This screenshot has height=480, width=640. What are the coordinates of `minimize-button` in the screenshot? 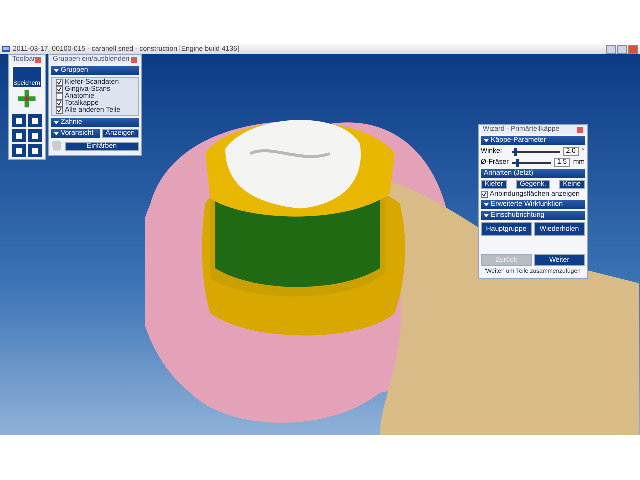 It's located at (611, 49).